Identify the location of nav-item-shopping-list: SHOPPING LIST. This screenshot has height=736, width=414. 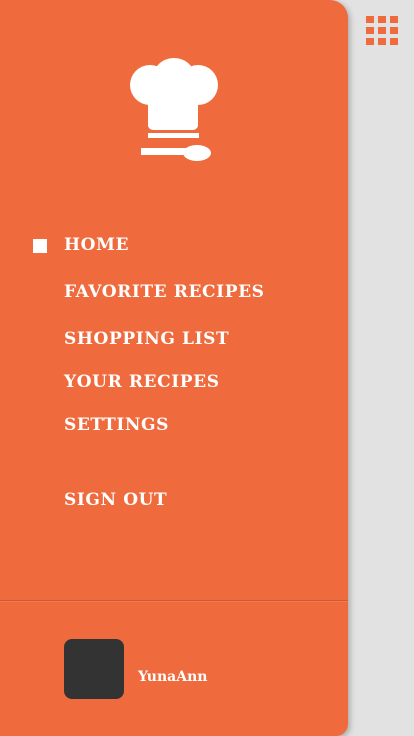
(146, 339).